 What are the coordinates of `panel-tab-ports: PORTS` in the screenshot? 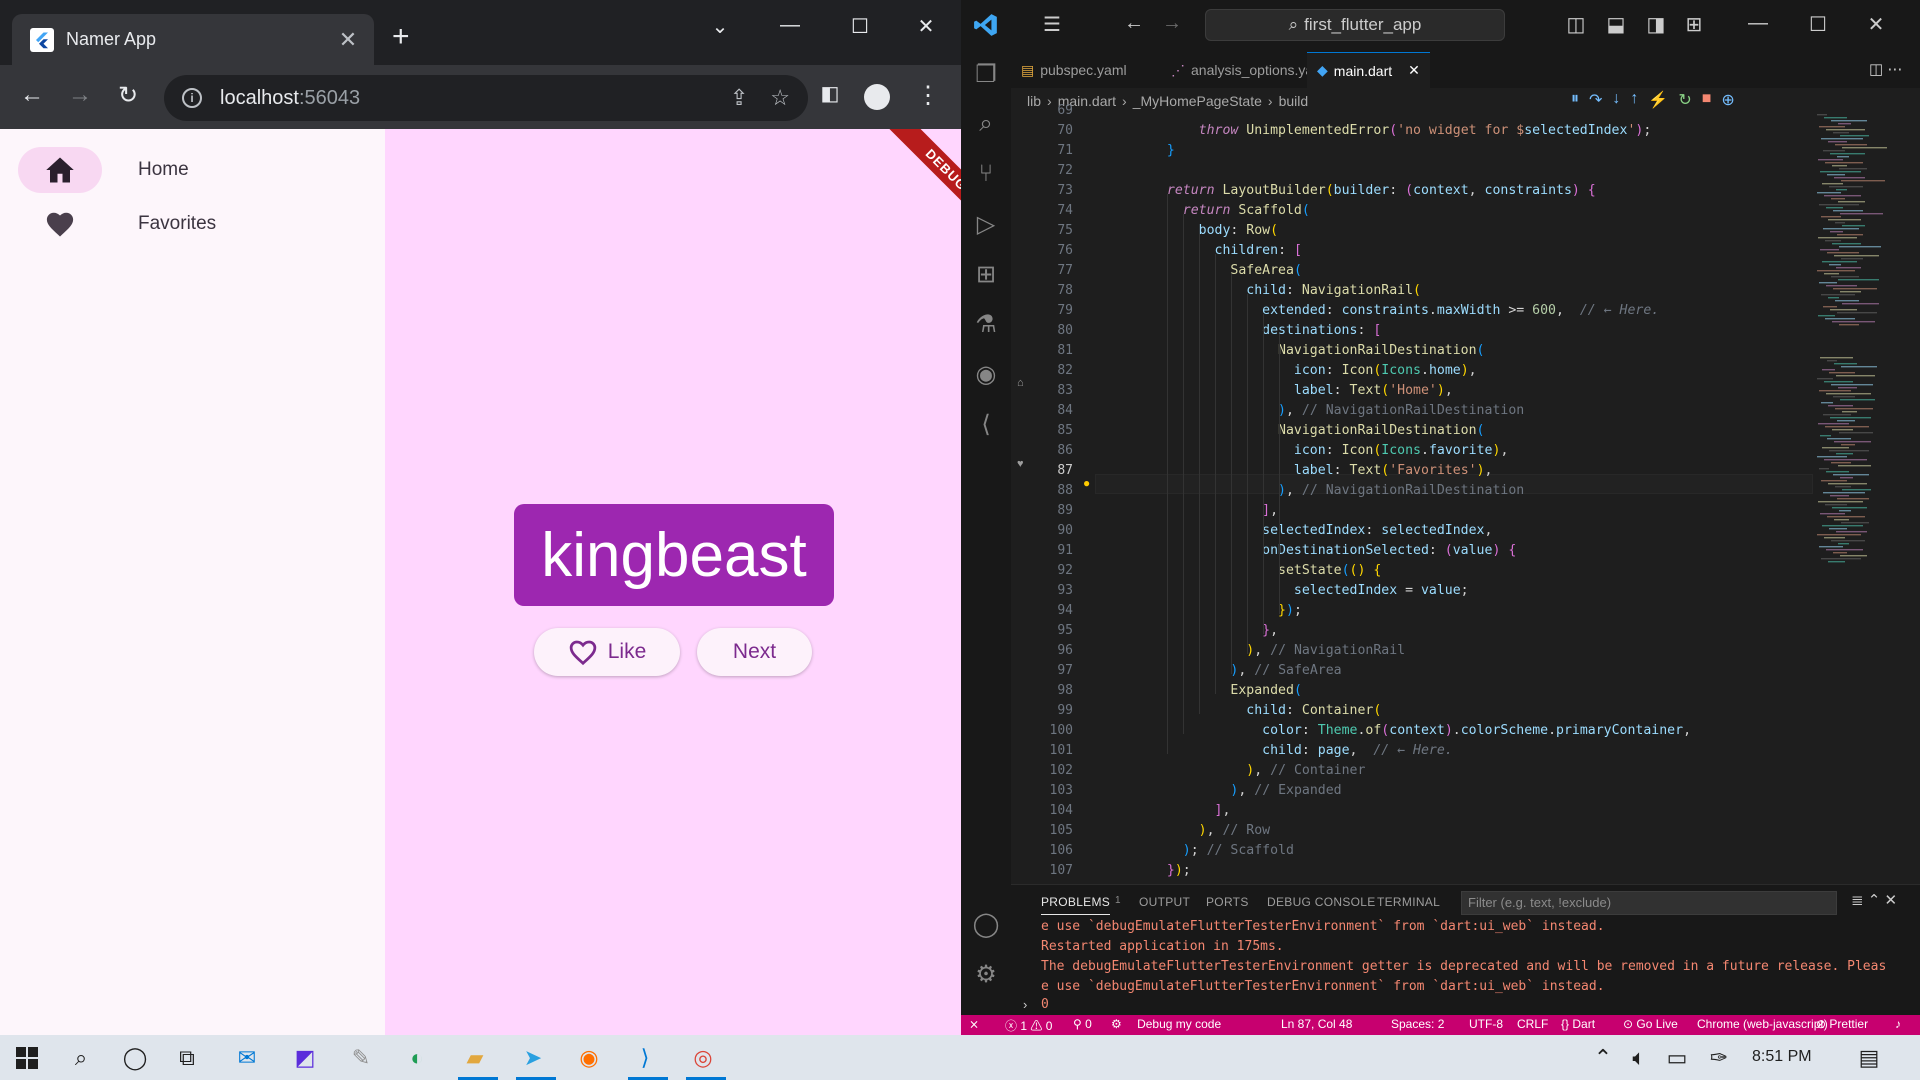 It's located at (1227, 902).